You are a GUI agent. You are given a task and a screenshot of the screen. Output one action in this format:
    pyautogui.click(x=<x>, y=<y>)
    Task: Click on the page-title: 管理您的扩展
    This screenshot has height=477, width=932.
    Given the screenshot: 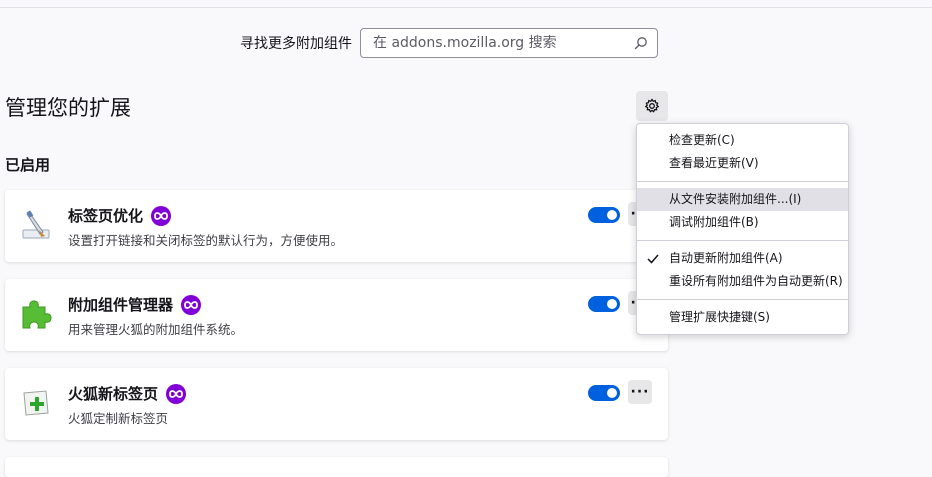 What is the action you would take?
    pyautogui.click(x=68, y=108)
    